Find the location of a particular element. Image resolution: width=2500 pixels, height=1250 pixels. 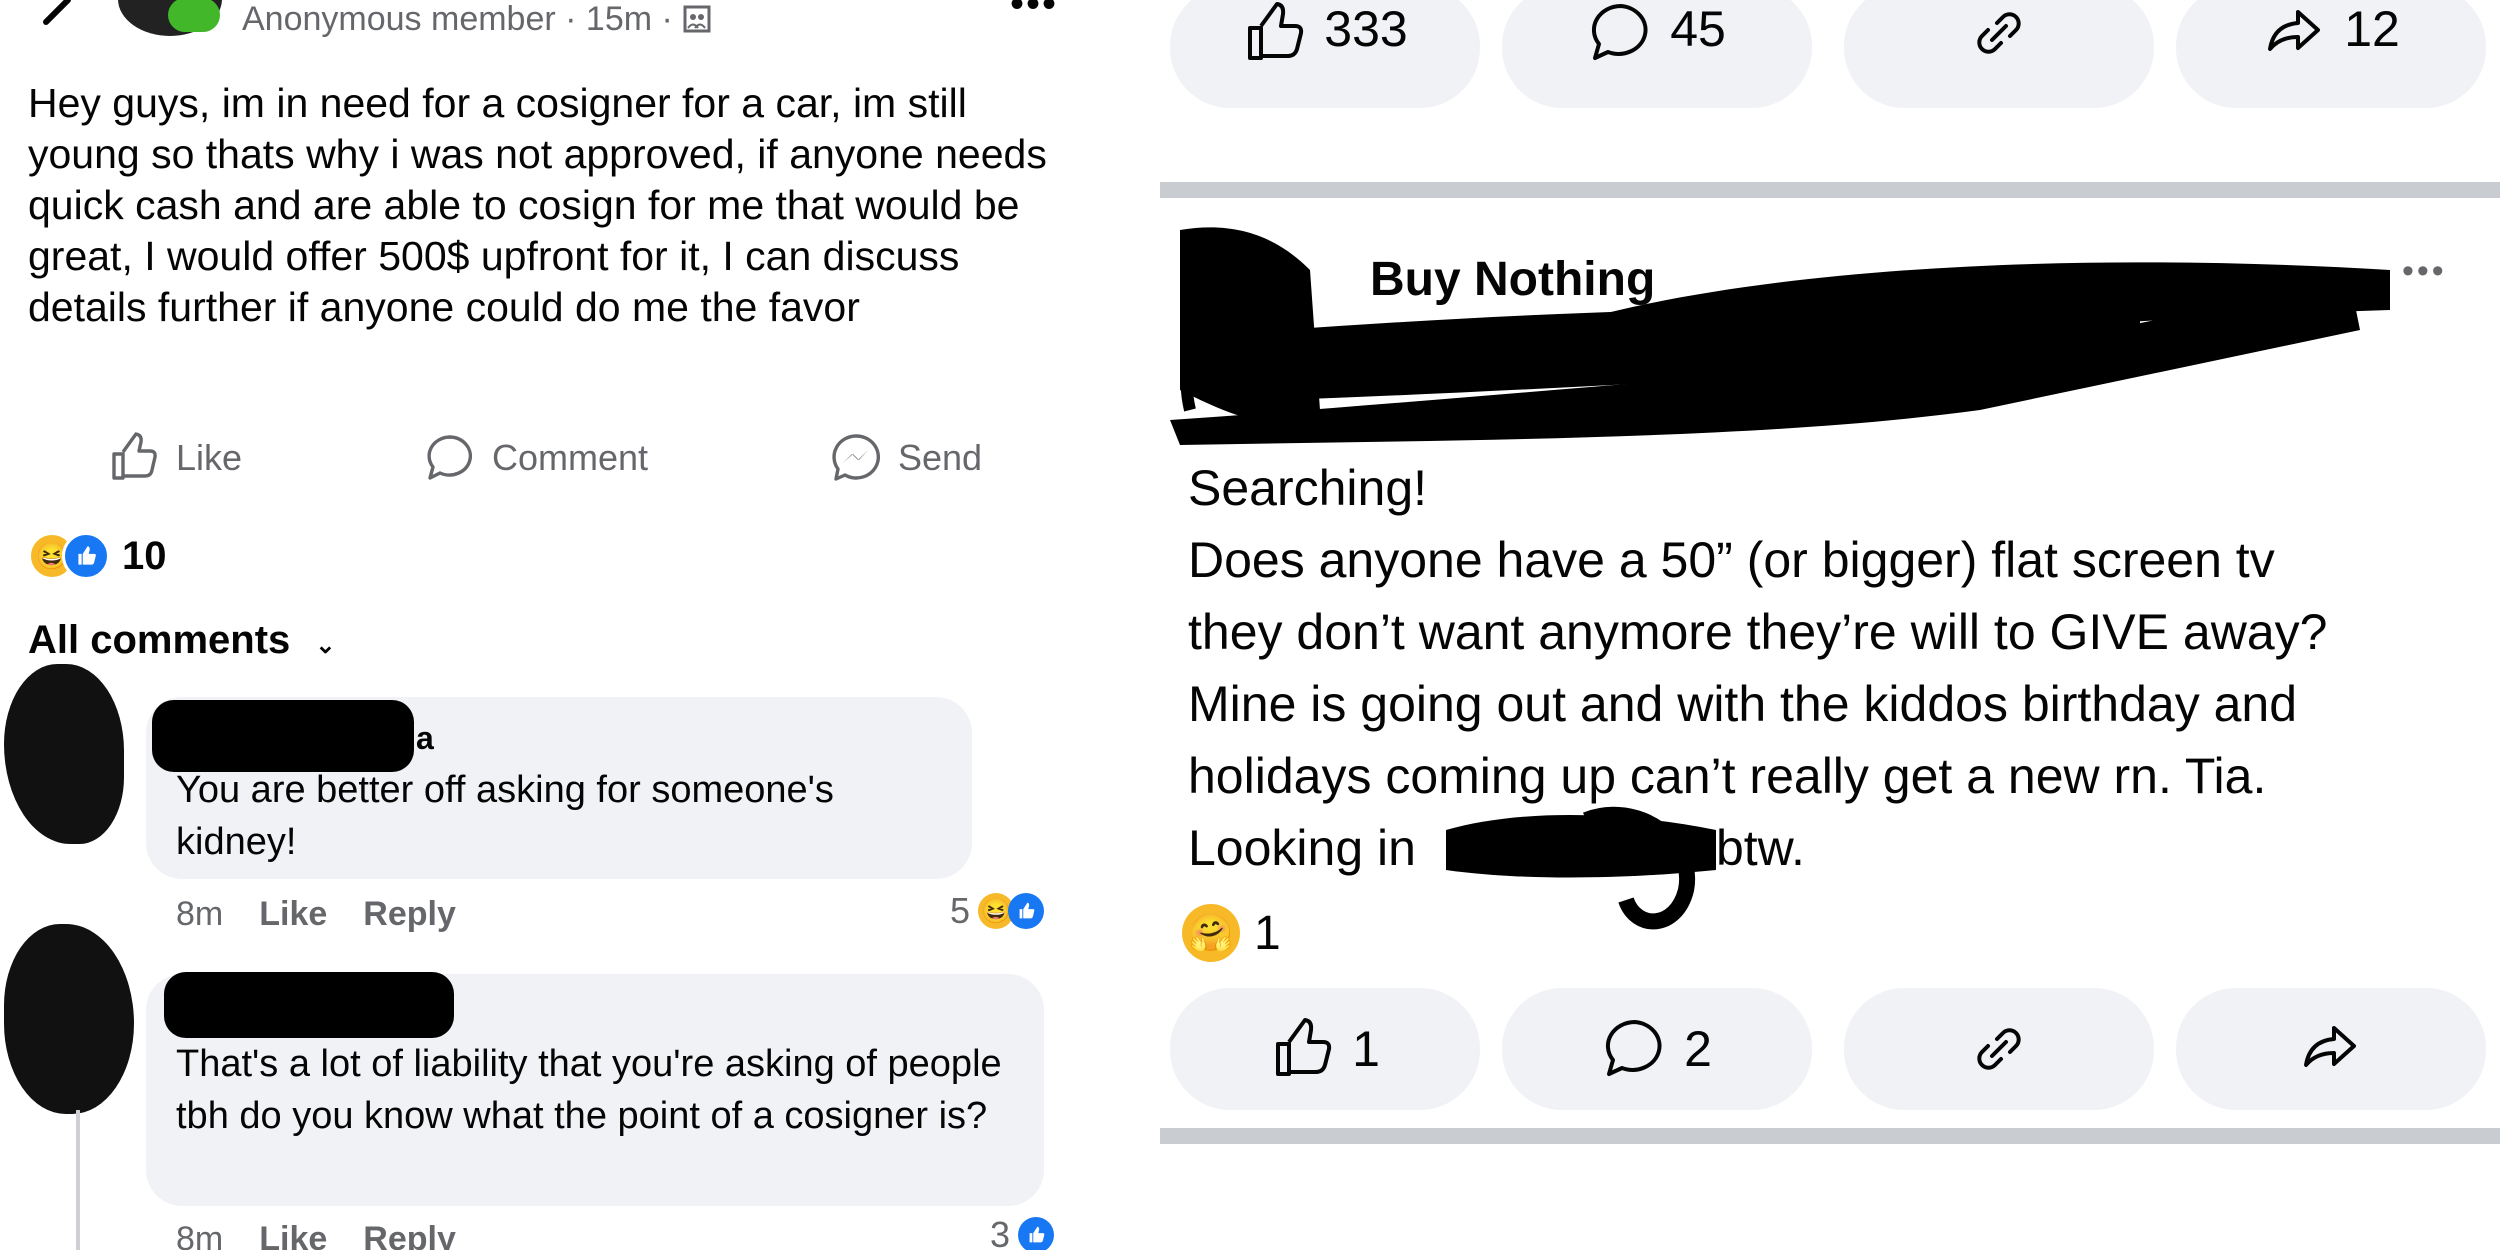

care-emoji-icon: 🤗 is located at coordinates (1211, 933).